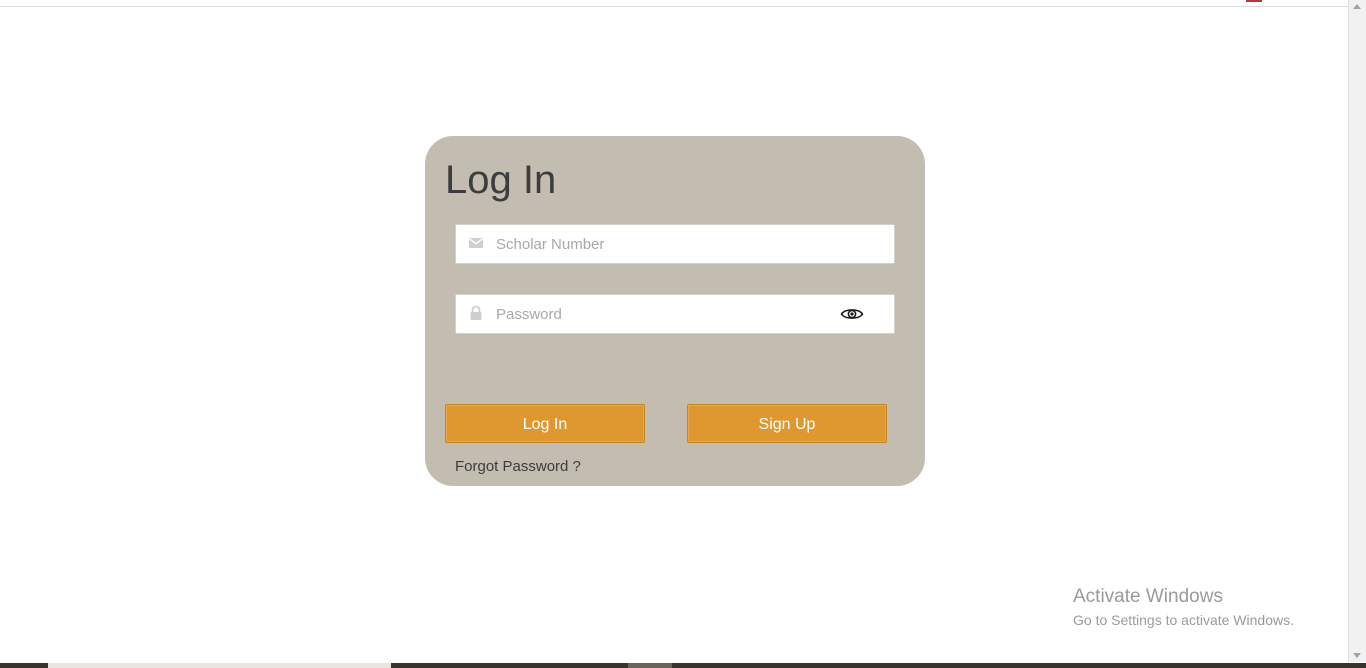 The height and width of the screenshot is (668, 1366). Describe the element at coordinates (545, 423) in the screenshot. I see `login-button: Log In` at that location.